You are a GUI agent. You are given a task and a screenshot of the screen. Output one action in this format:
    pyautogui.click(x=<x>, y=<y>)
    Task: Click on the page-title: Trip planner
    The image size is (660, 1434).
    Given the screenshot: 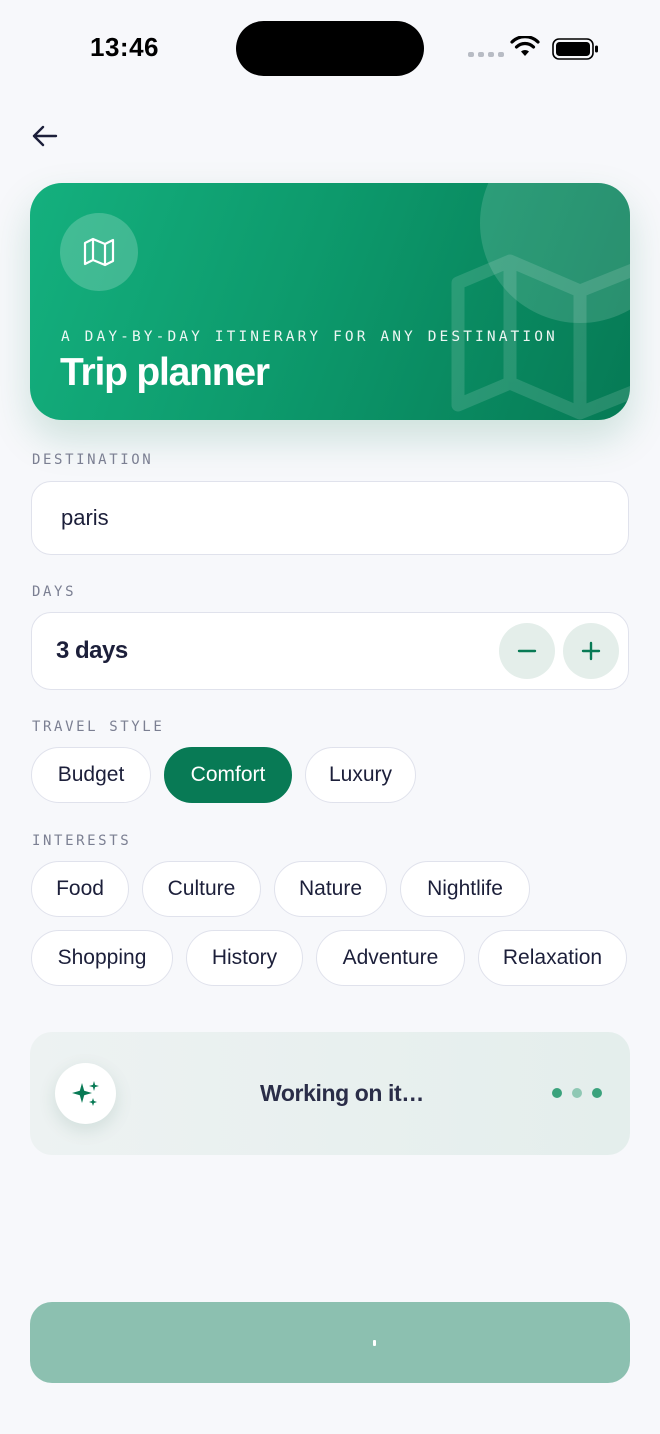 What is the action you would take?
    pyautogui.click(x=165, y=372)
    